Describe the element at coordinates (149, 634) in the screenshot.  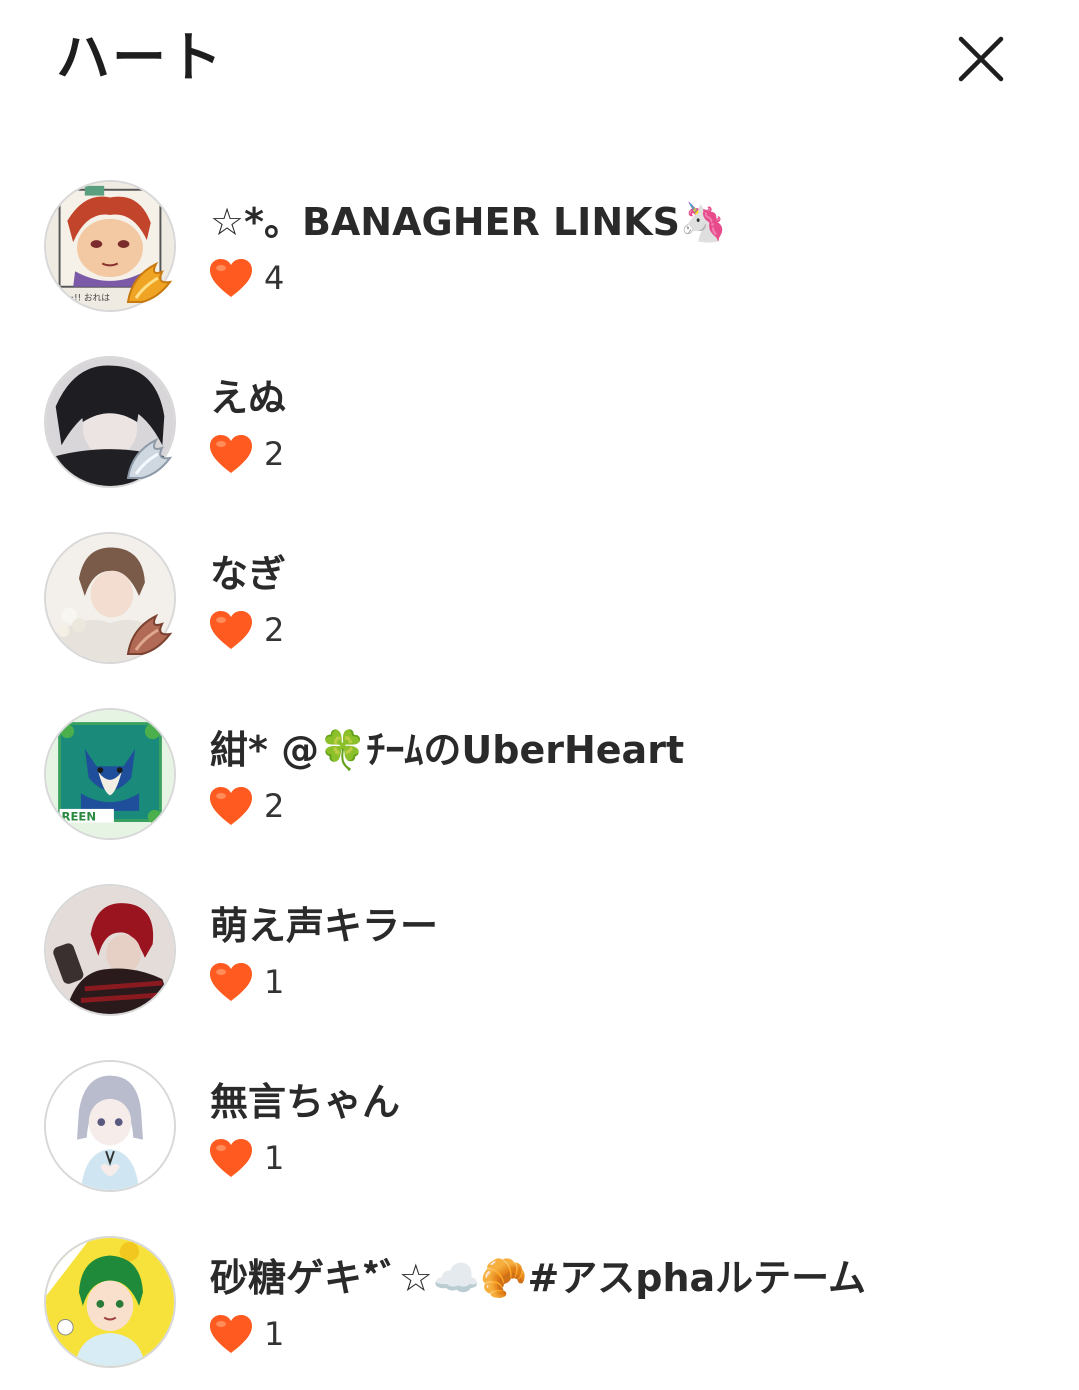
I see `bronze-wing-badge-icon` at that location.